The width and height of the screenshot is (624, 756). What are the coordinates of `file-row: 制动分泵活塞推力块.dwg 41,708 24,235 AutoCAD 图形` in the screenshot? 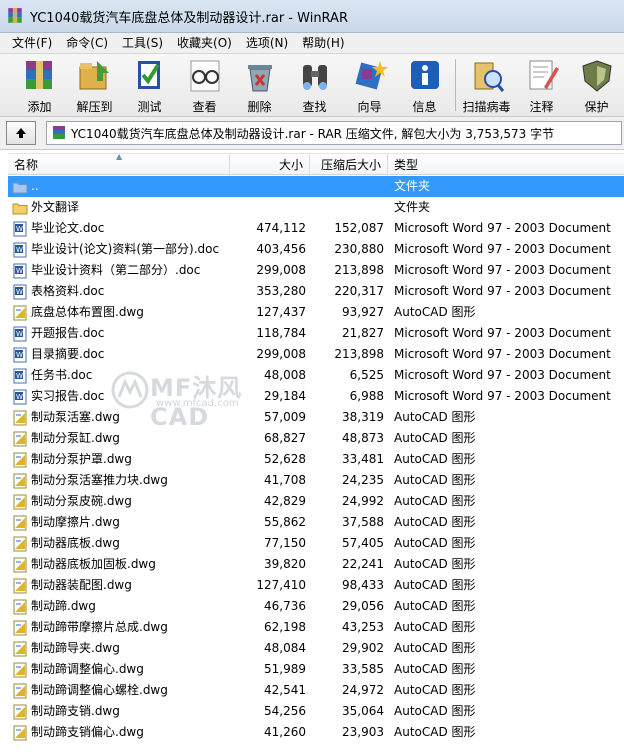 It's located at (316, 480).